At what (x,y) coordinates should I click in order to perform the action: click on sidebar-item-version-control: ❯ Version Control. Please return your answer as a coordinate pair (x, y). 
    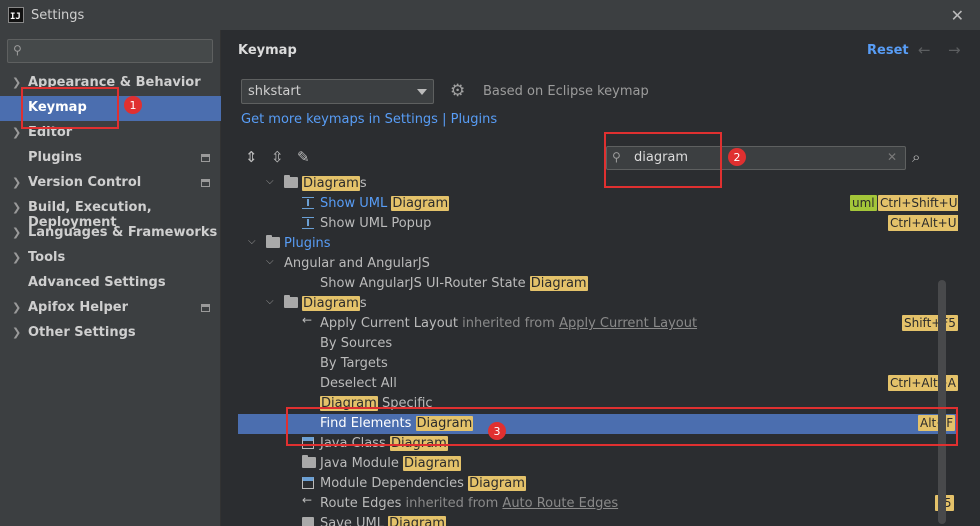
    Looking at the image, I should click on (110, 183).